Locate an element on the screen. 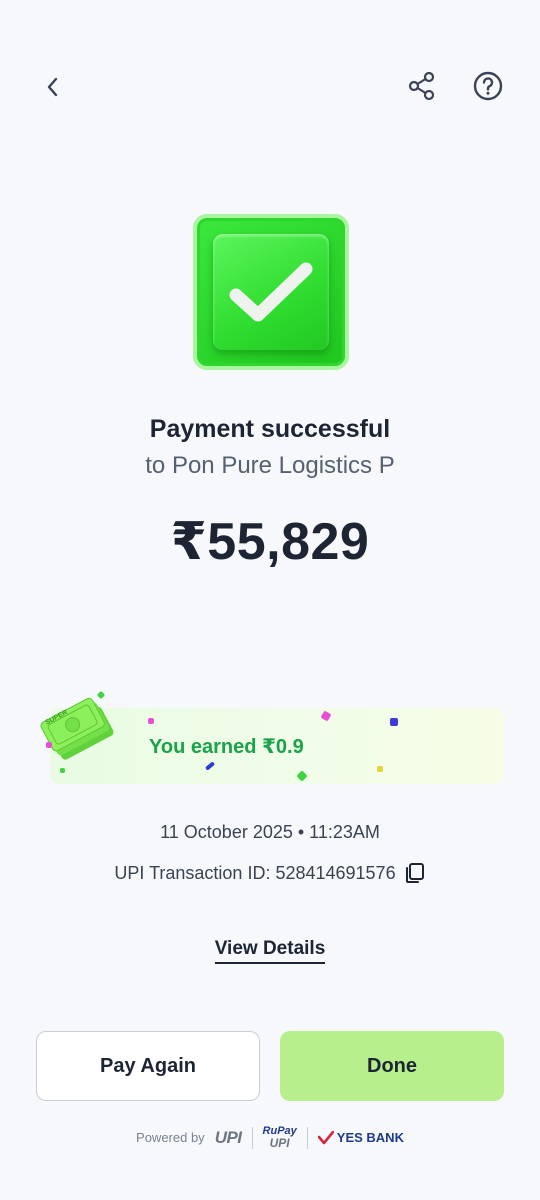 Image resolution: width=540 pixels, height=1200 pixels. share-button is located at coordinates (422, 86).